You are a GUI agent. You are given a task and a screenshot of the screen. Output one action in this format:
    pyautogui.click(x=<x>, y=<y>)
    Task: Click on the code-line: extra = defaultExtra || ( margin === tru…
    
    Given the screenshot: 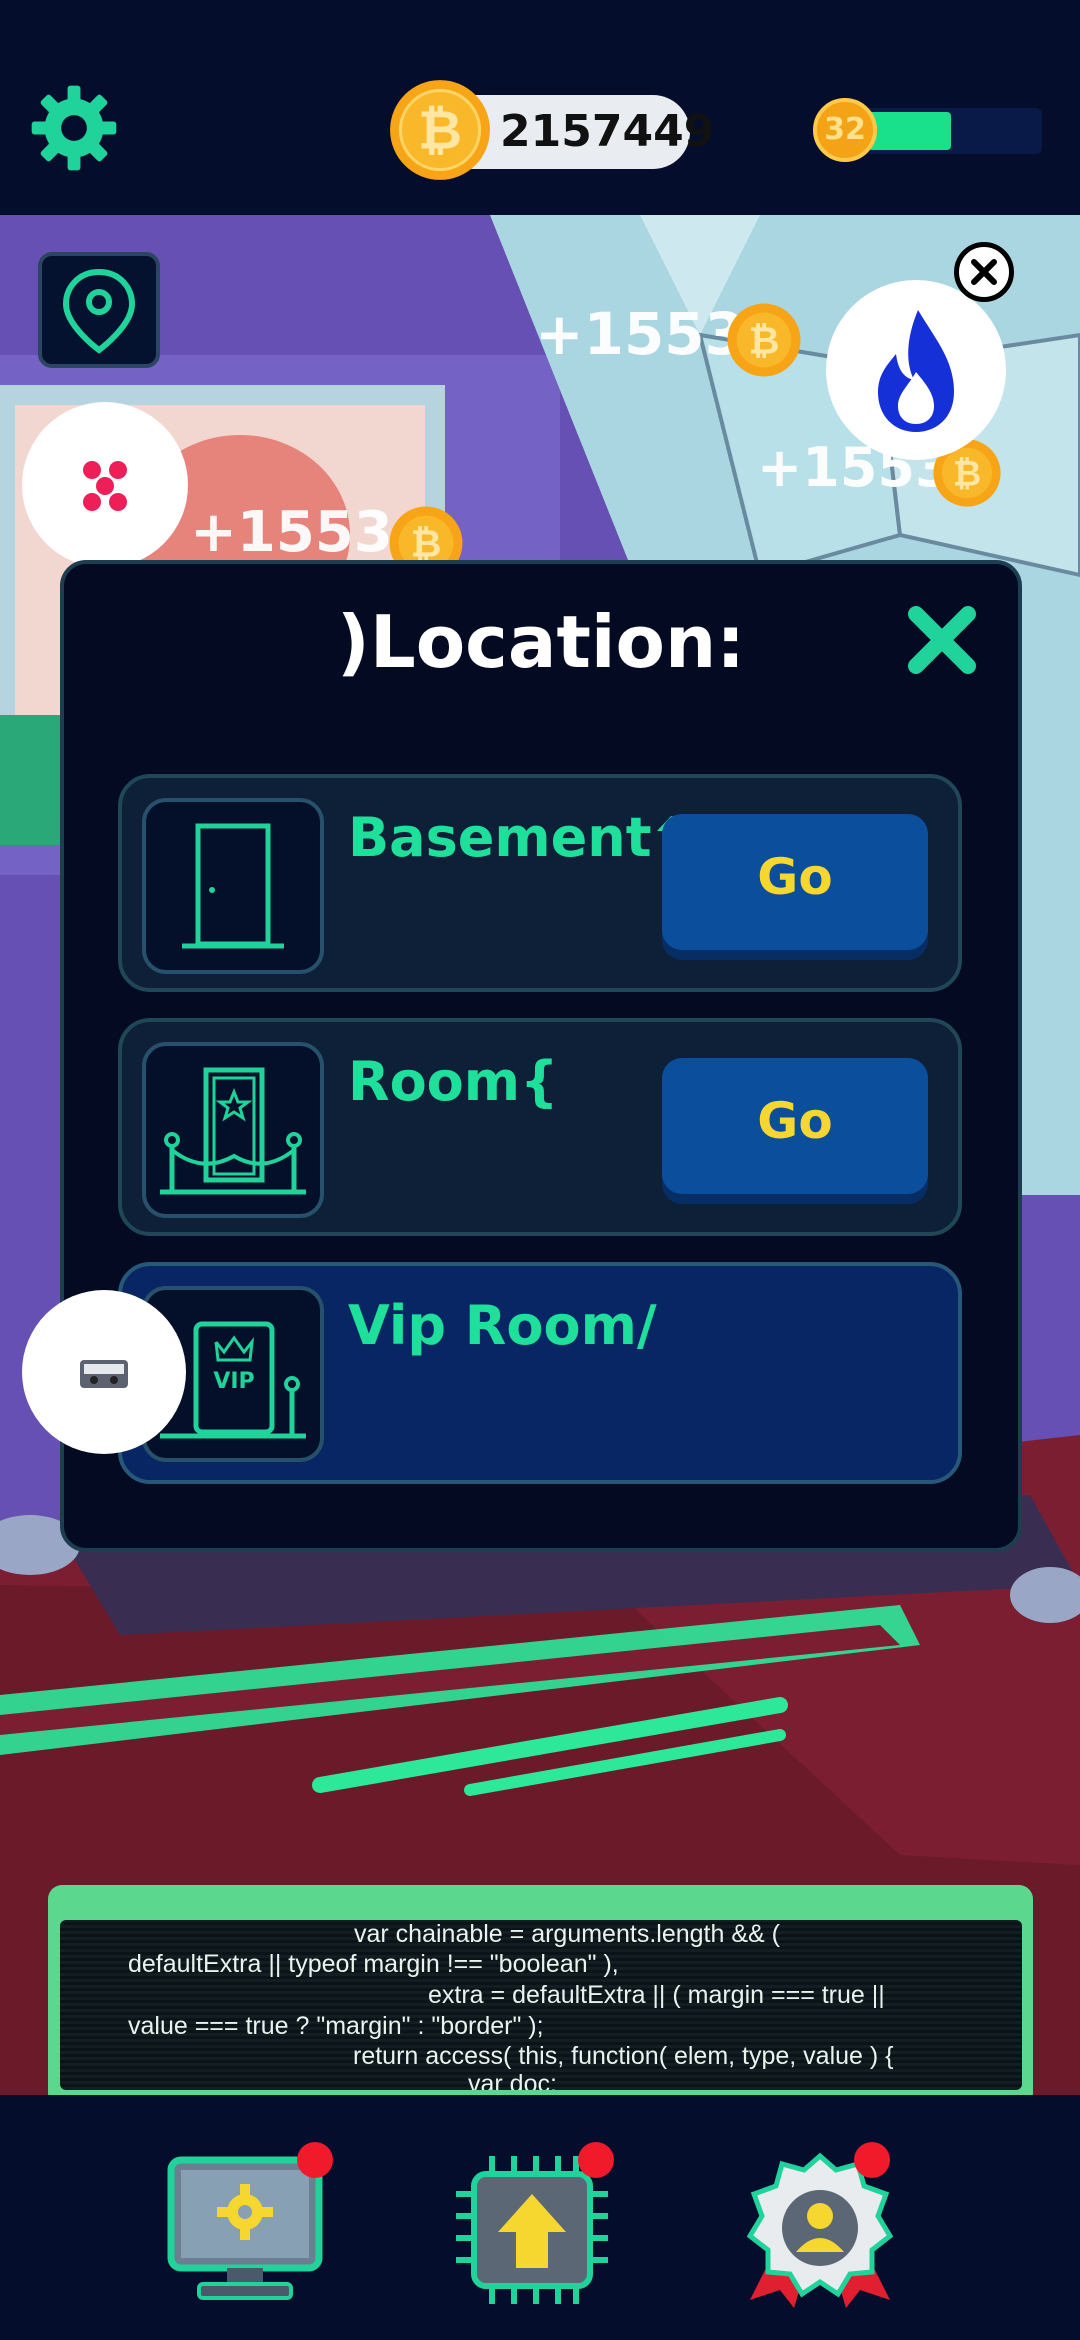 What is the action you would take?
    pyautogui.click(x=656, y=1995)
    